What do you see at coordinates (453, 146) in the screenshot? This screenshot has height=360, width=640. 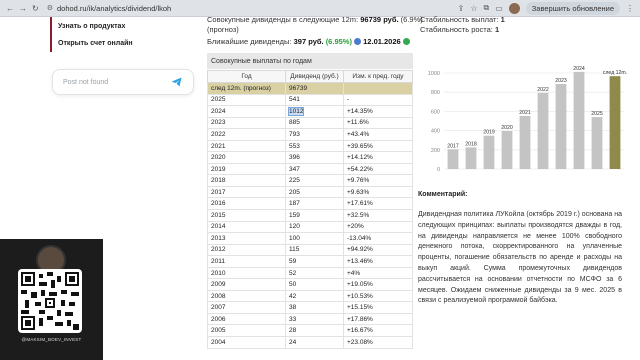 I see `bar-category-label: 2017` at bounding box center [453, 146].